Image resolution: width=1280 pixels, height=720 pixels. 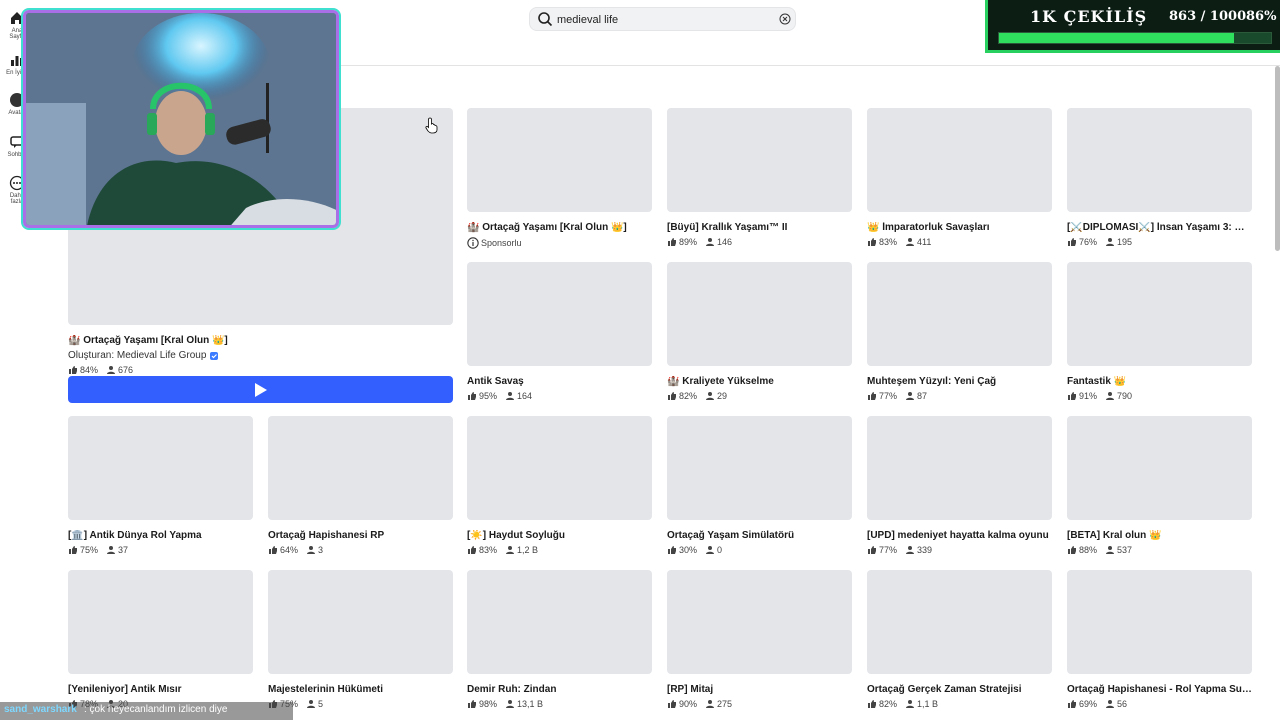 I want to click on game-card: [RP] Mitaj 90% 275, so click(x=759, y=639).